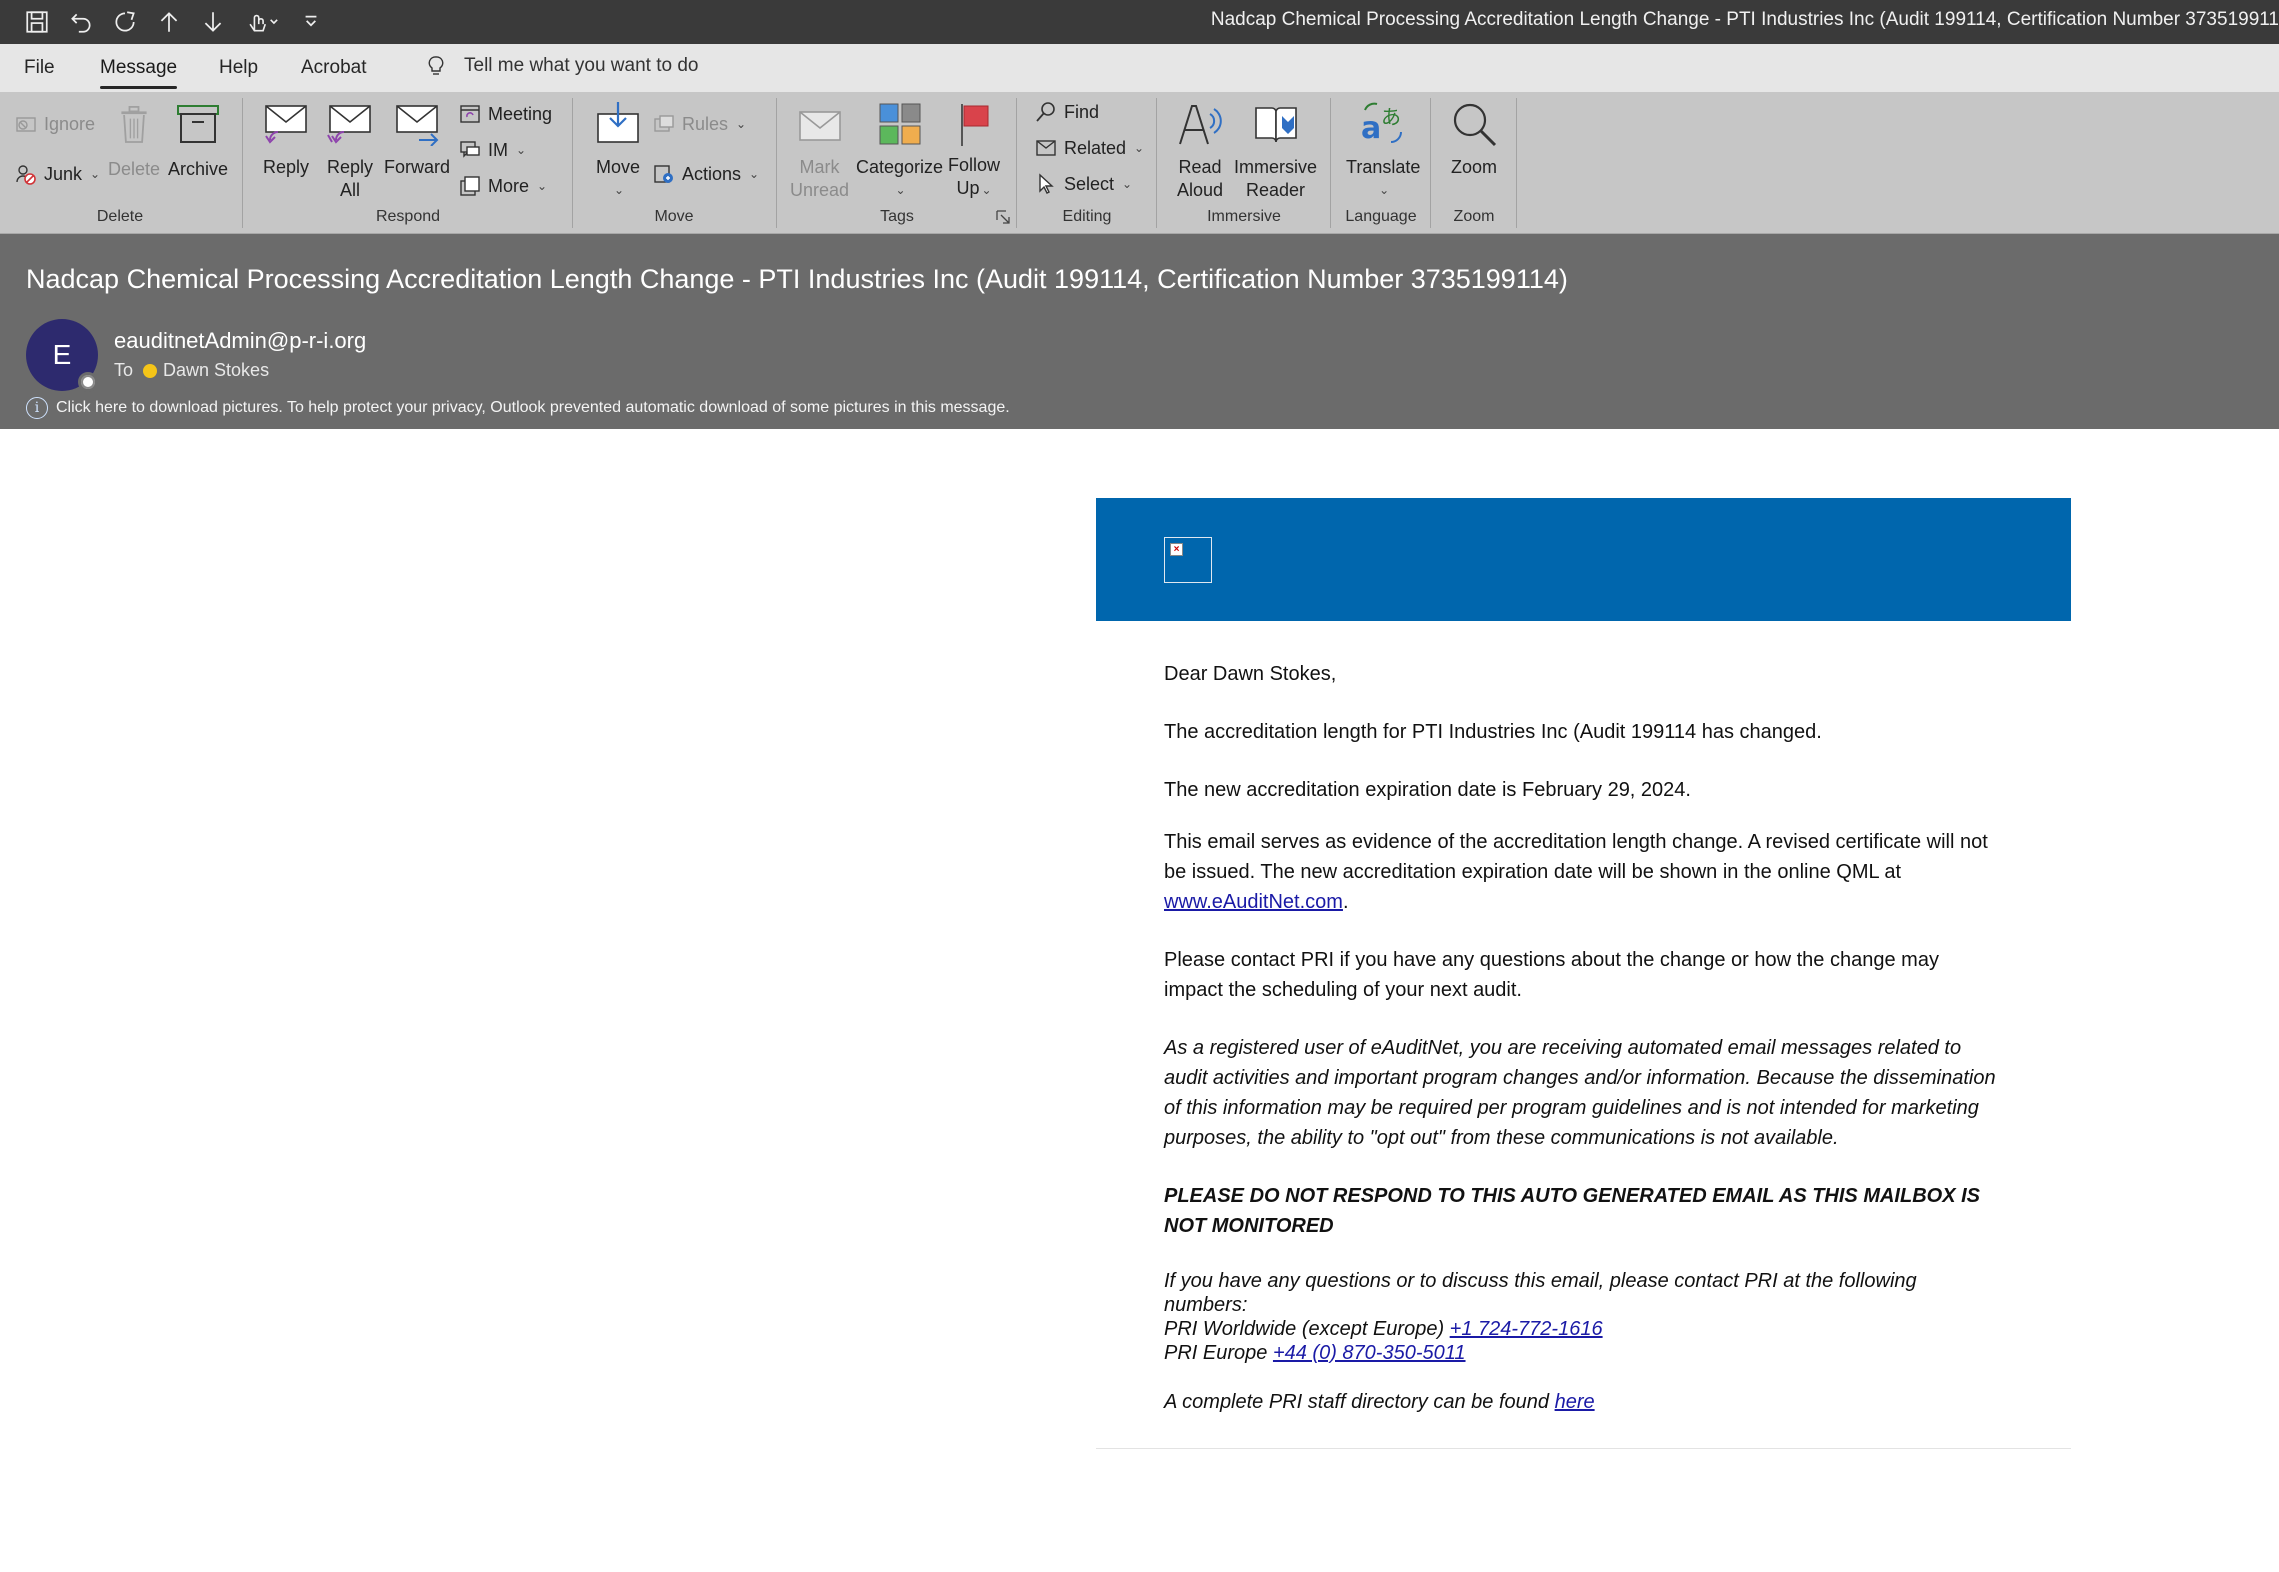 This screenshot has height=1572, width=2279. Describe the element at coordinates (125, 22) in the screenshot. I see `redo-icon` at that location.